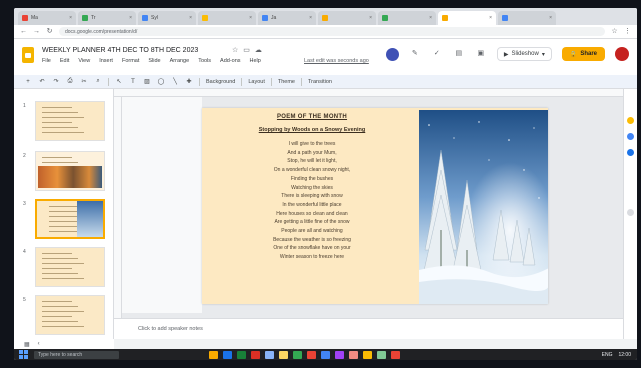 This screenshot has width=641, height=368. Describe the element at coordinates (119, 81) in the screenshot. I see `select-icon: ↖` at that location.